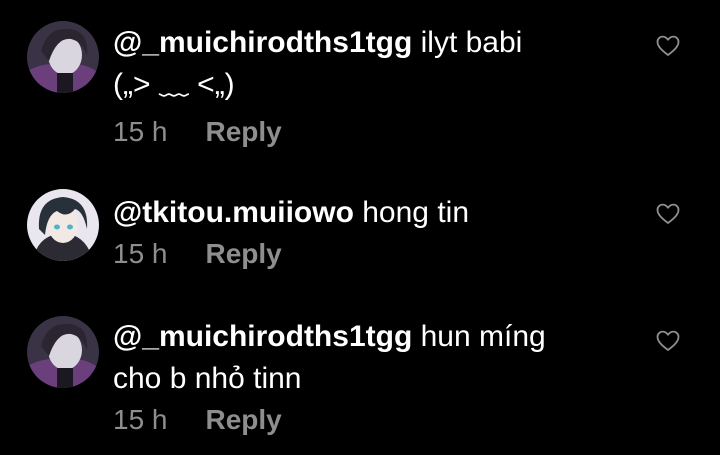 The height and width of the screenshot is (455, 720). I want to click on comment-username: @tkitou.muiiowo, so click(233, 212).